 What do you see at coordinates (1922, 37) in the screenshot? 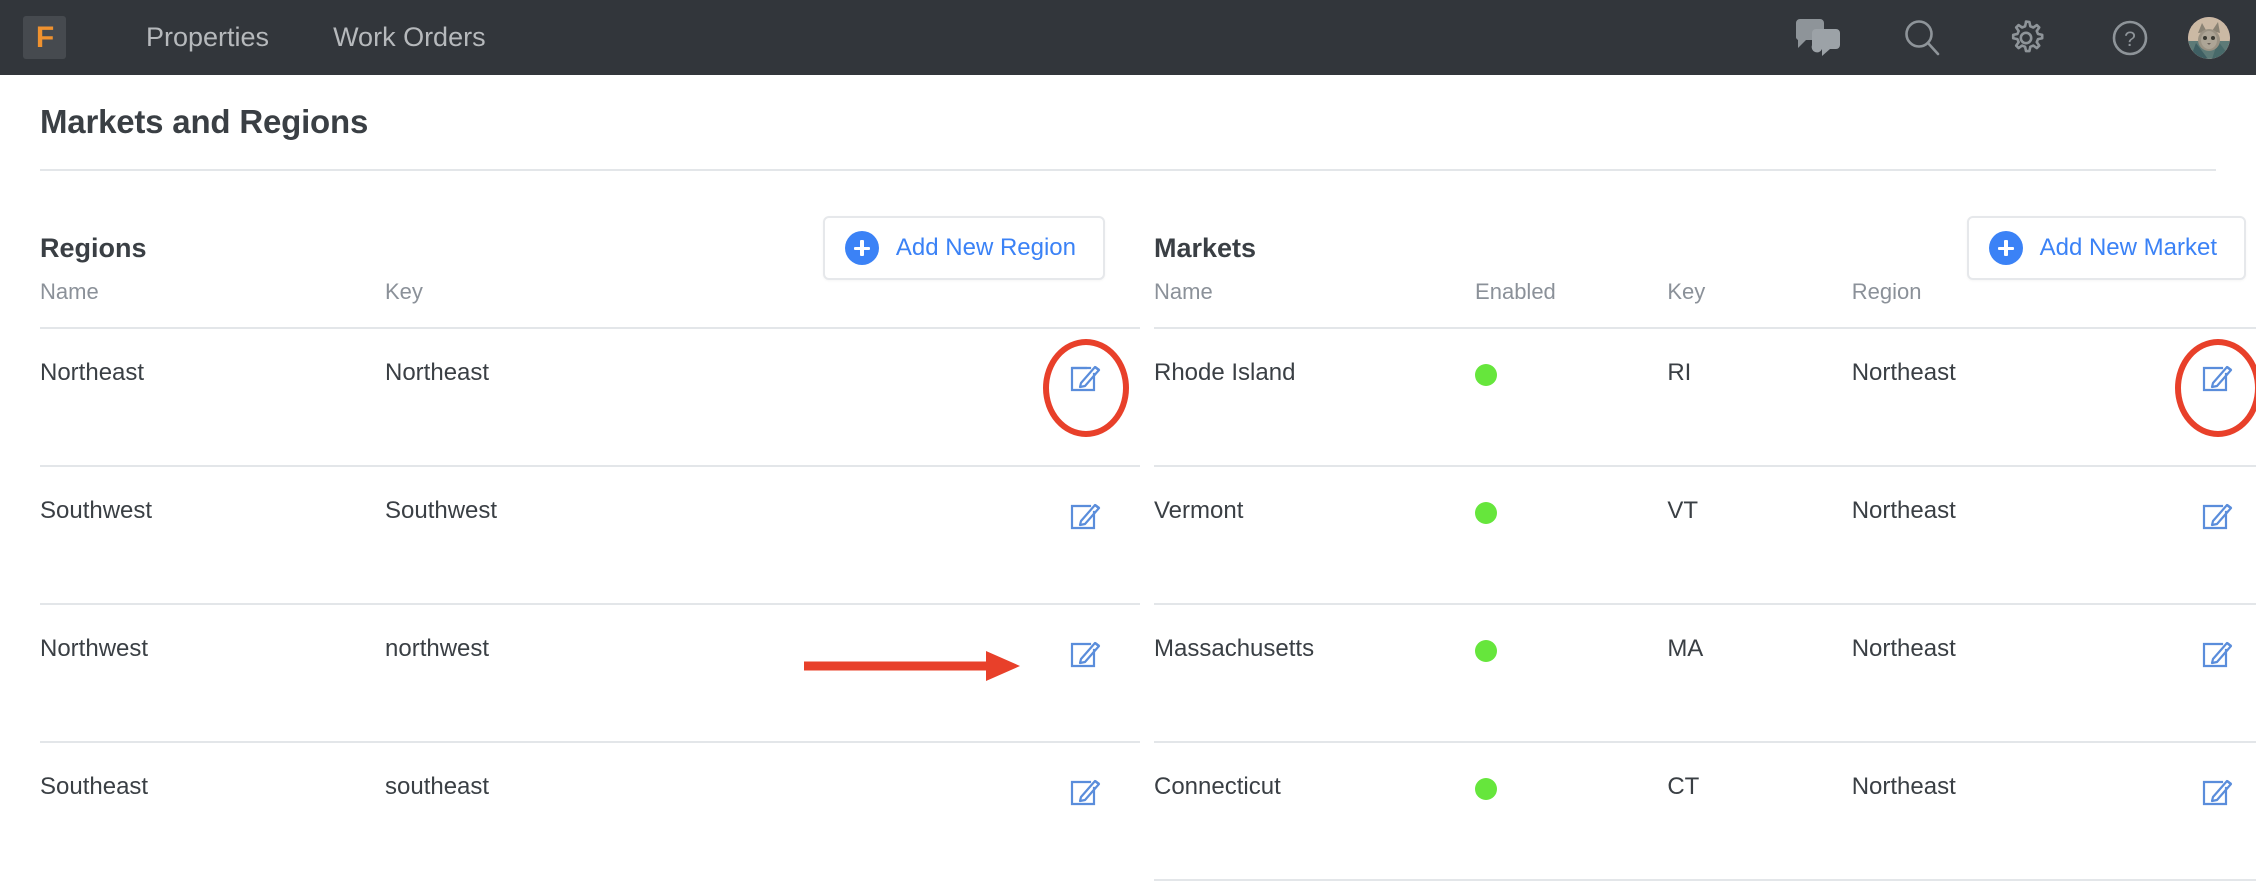
I see `search-icon` at bounding box center [1922, 37].